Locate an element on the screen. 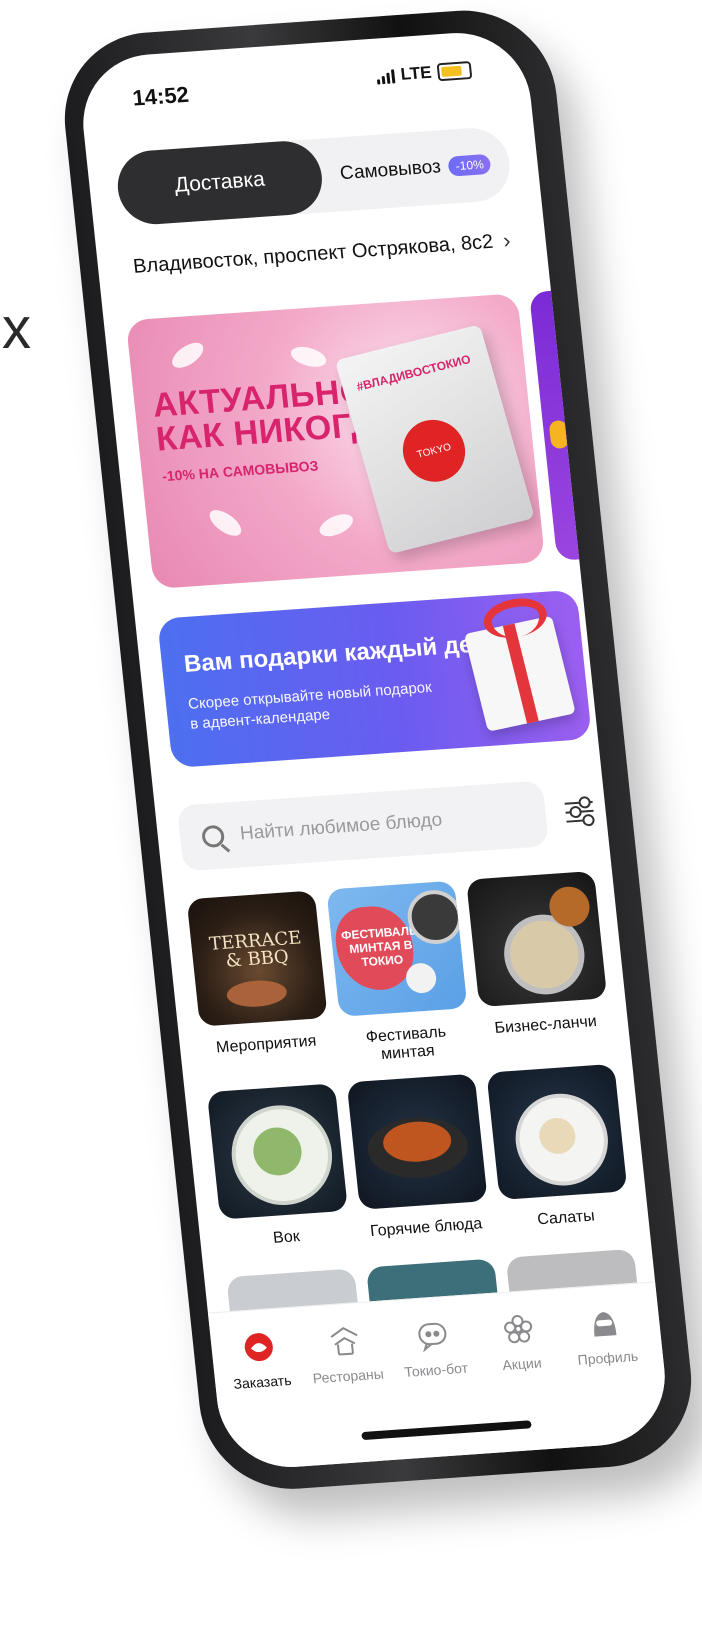  bag-hashtag: #ВЛАДИВОСТОКИО is located at coordinates (413, 373).